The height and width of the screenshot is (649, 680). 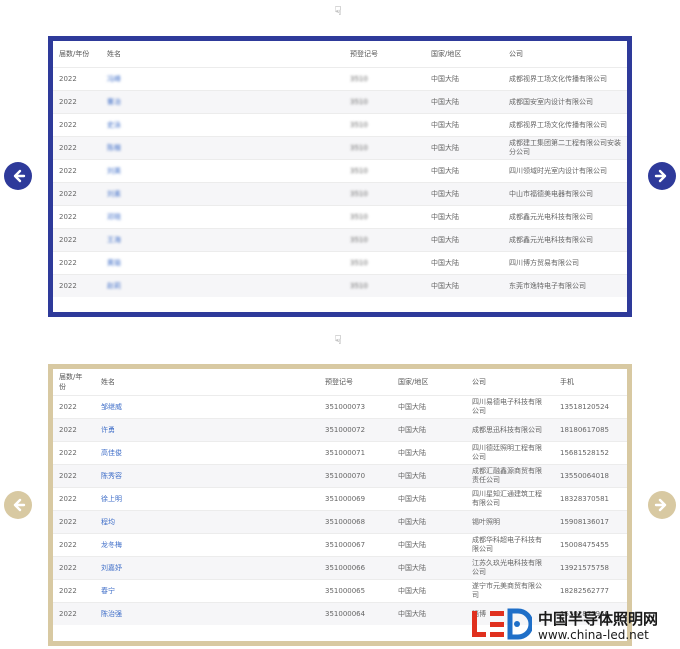 I want to click on cell-name: 冯峰, so click(x=222, y=79).